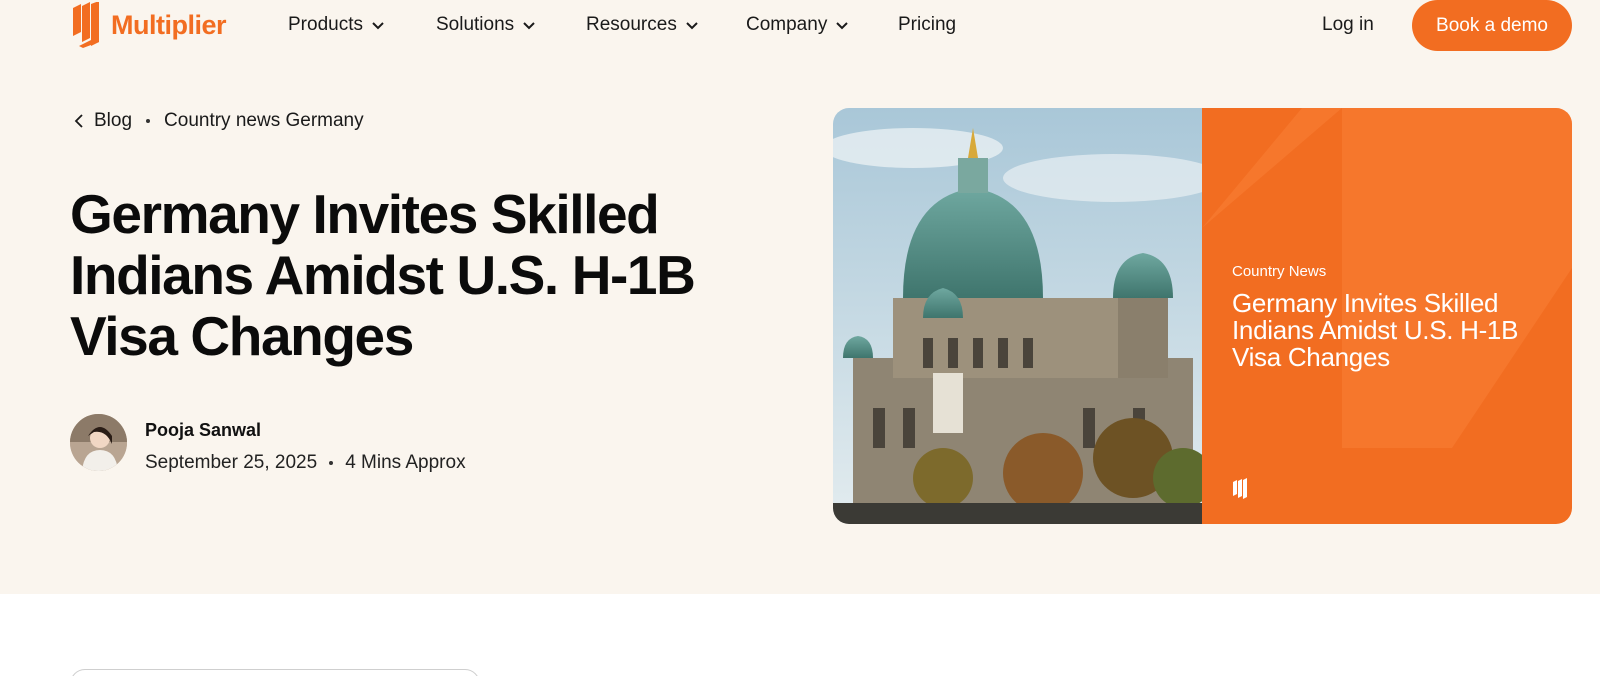 This screenshot has width=1600, height=676. I want to click on author-photo, so click(98, 442).